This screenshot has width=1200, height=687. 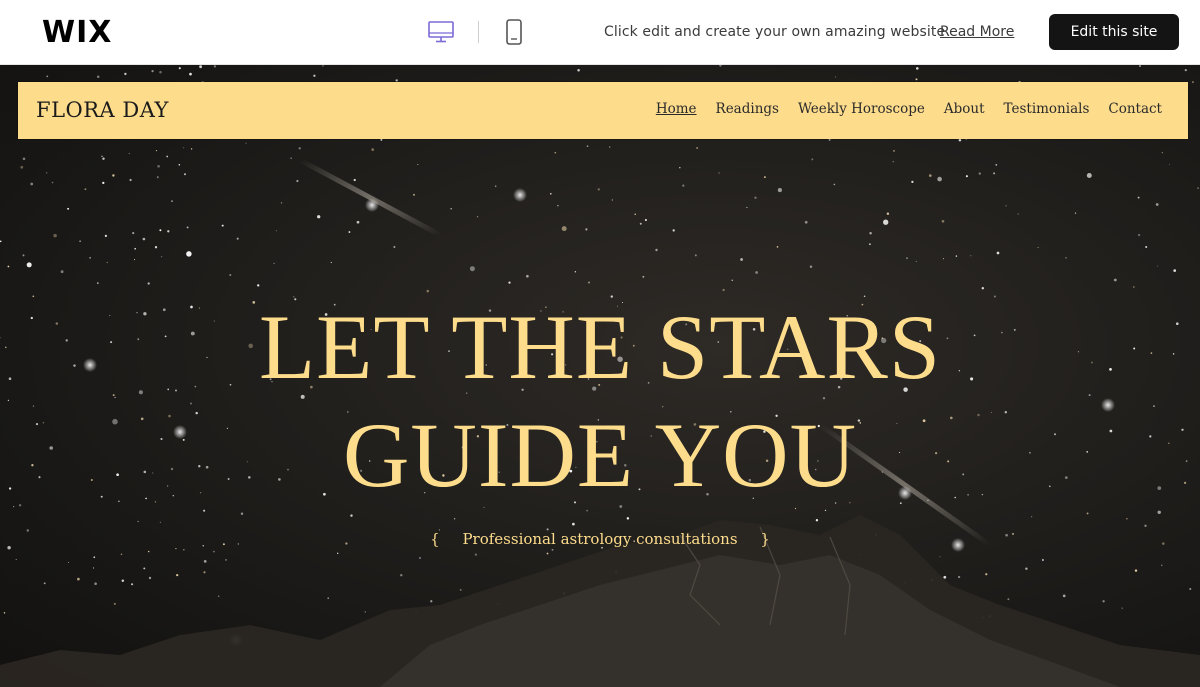 I want to click on nav-home: Home, so click(x=676, y=109).